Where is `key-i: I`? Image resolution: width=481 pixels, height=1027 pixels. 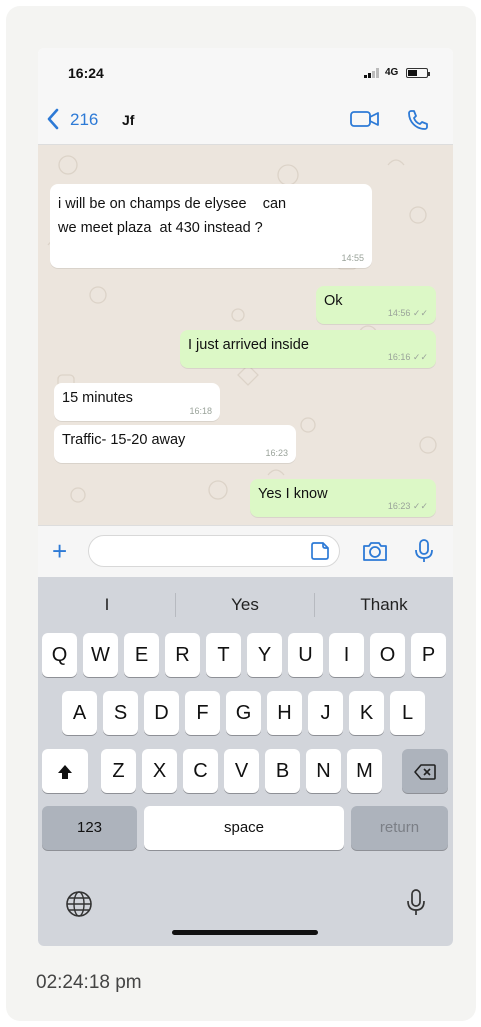
key-i: I is located at coordinates (346, 655).